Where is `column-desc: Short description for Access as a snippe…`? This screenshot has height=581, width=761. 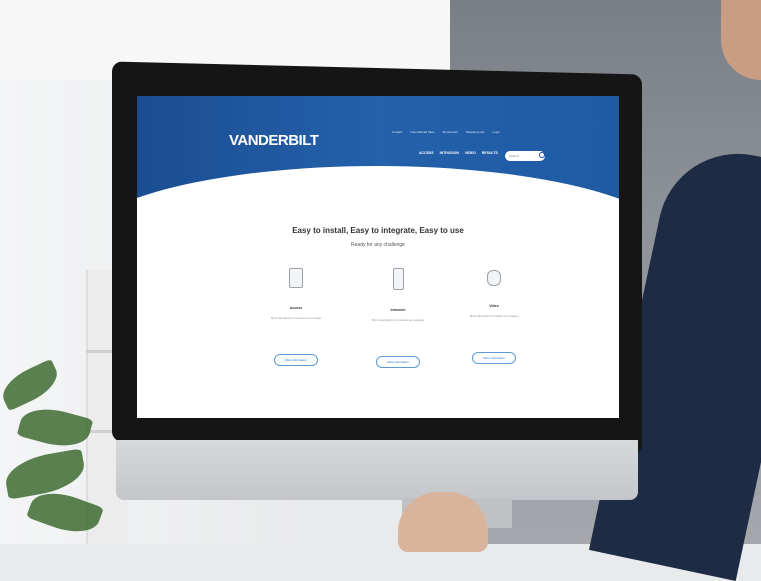
column-desc: Short description for Access as a snippe… is located at coordinates (296, 318).